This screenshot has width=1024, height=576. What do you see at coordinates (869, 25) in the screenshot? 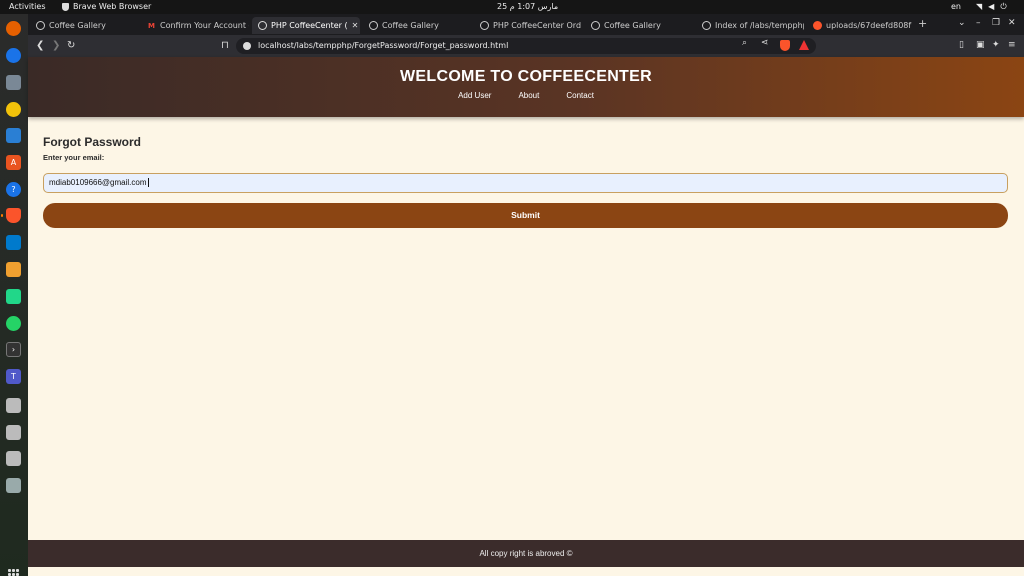
I see `tab-label: uploads/67deefd808f` at bounding box center [869, 25].